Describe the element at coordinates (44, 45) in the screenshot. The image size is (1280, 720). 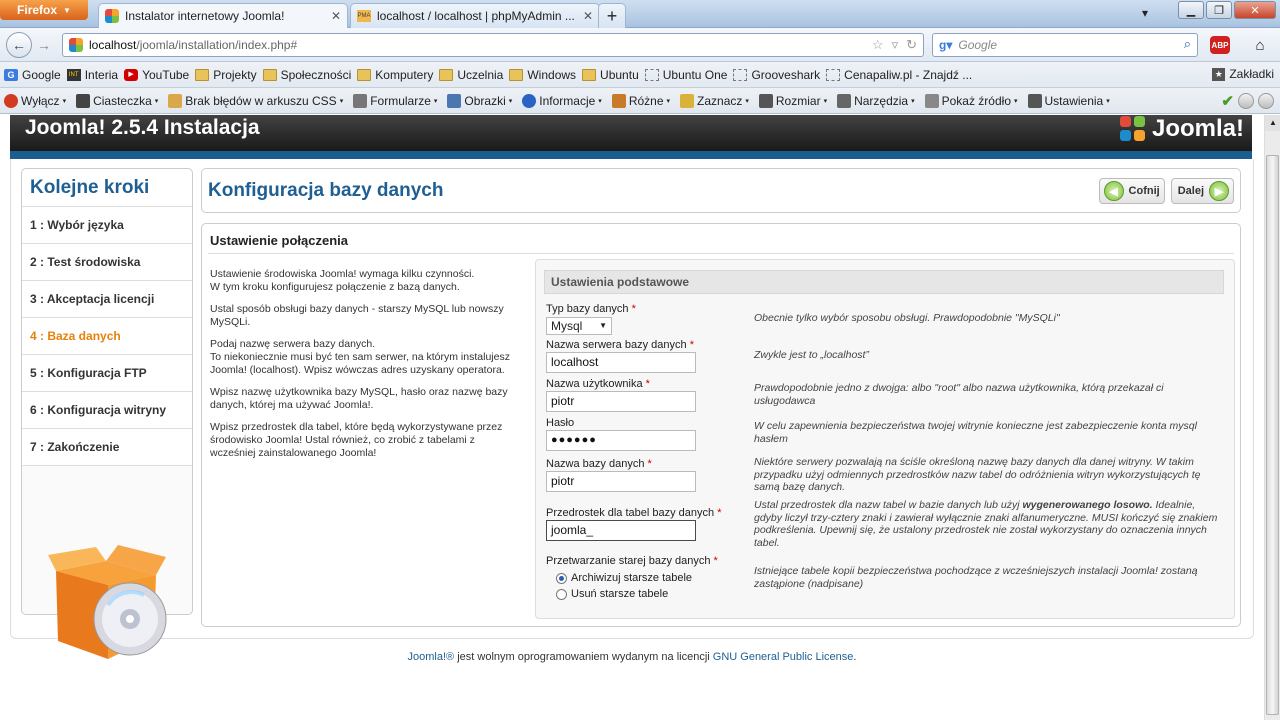
I see `forward-button: →` at that location.